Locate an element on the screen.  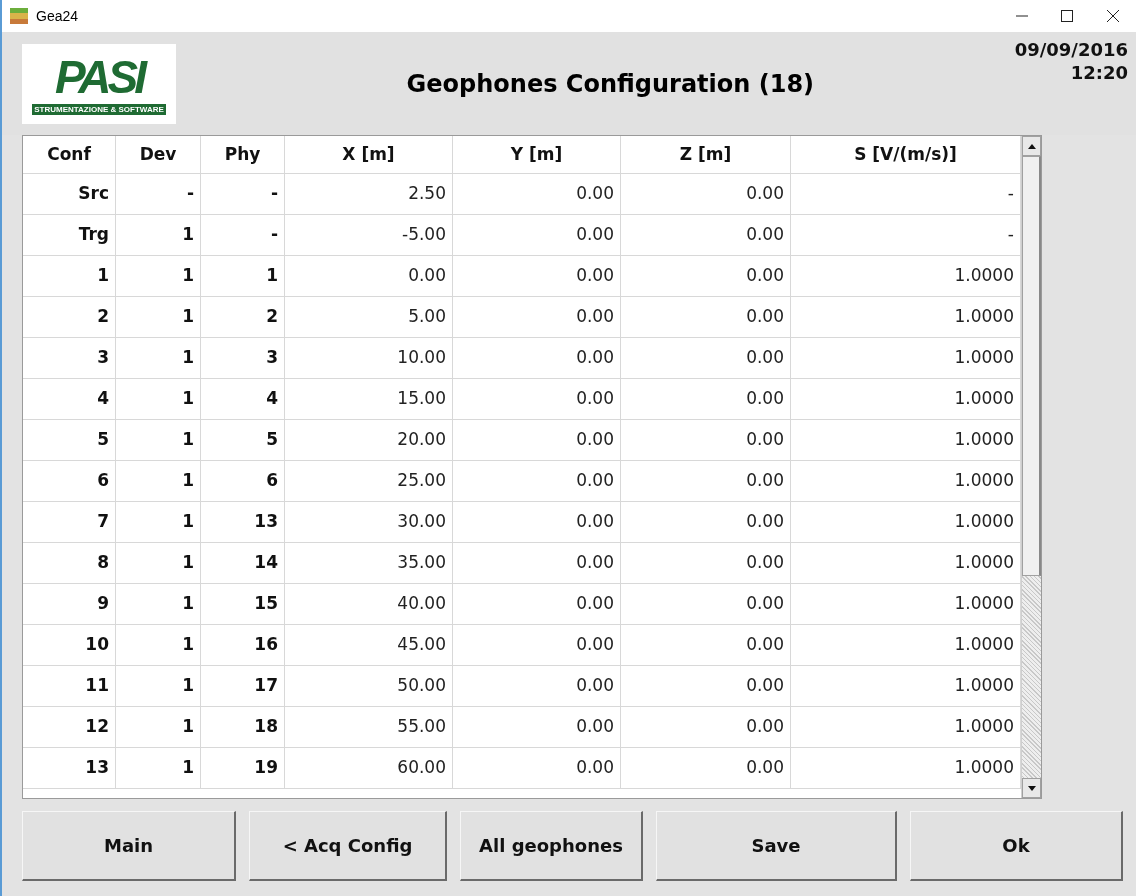
action-button: Ok is located at coordinates (1016, 846).